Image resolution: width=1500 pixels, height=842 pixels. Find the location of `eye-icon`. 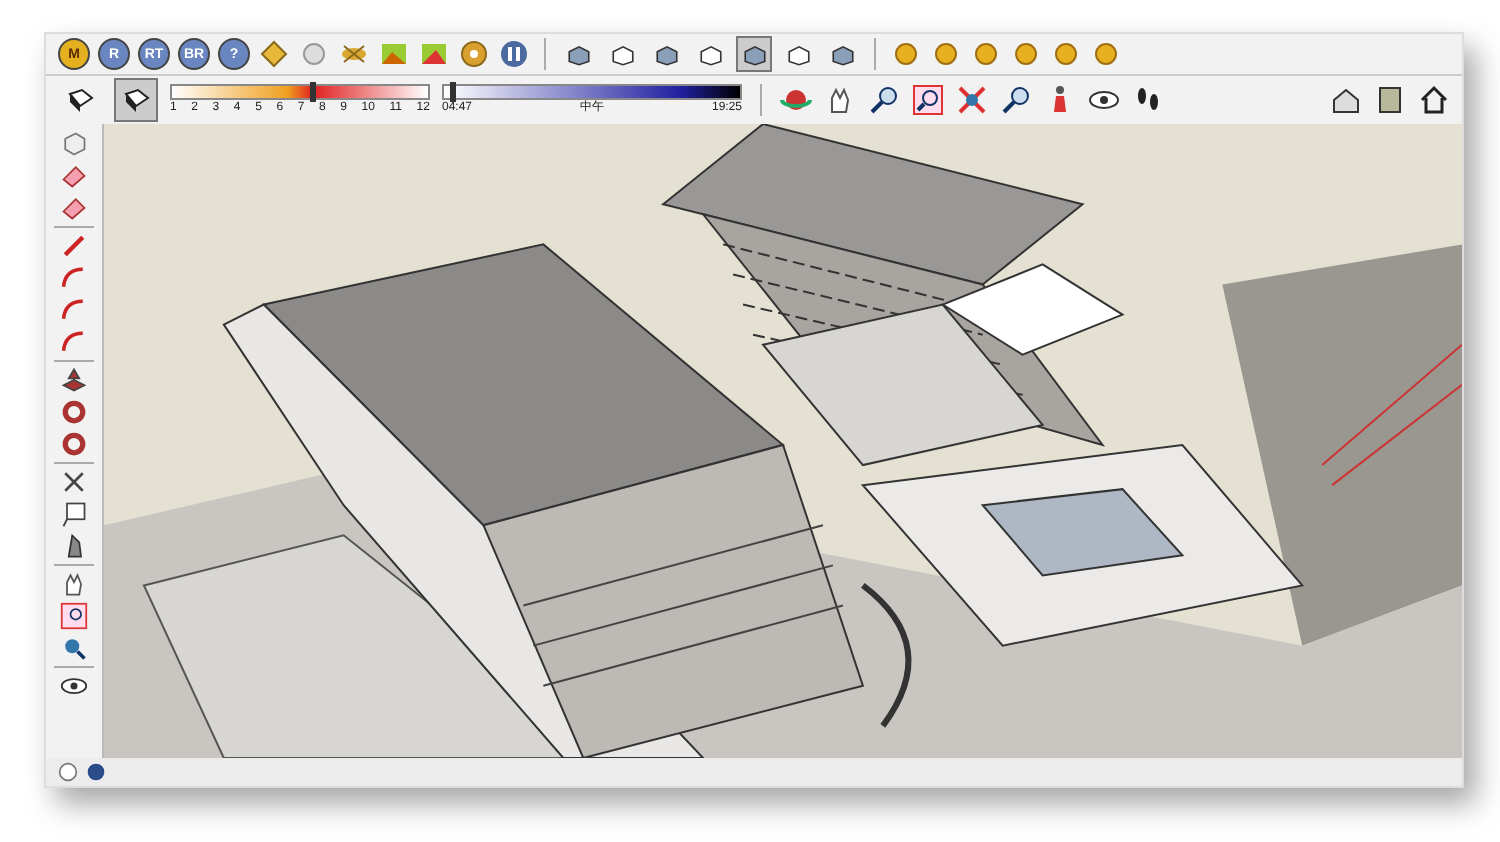

eye-icon is located at coordinates (74, 686).